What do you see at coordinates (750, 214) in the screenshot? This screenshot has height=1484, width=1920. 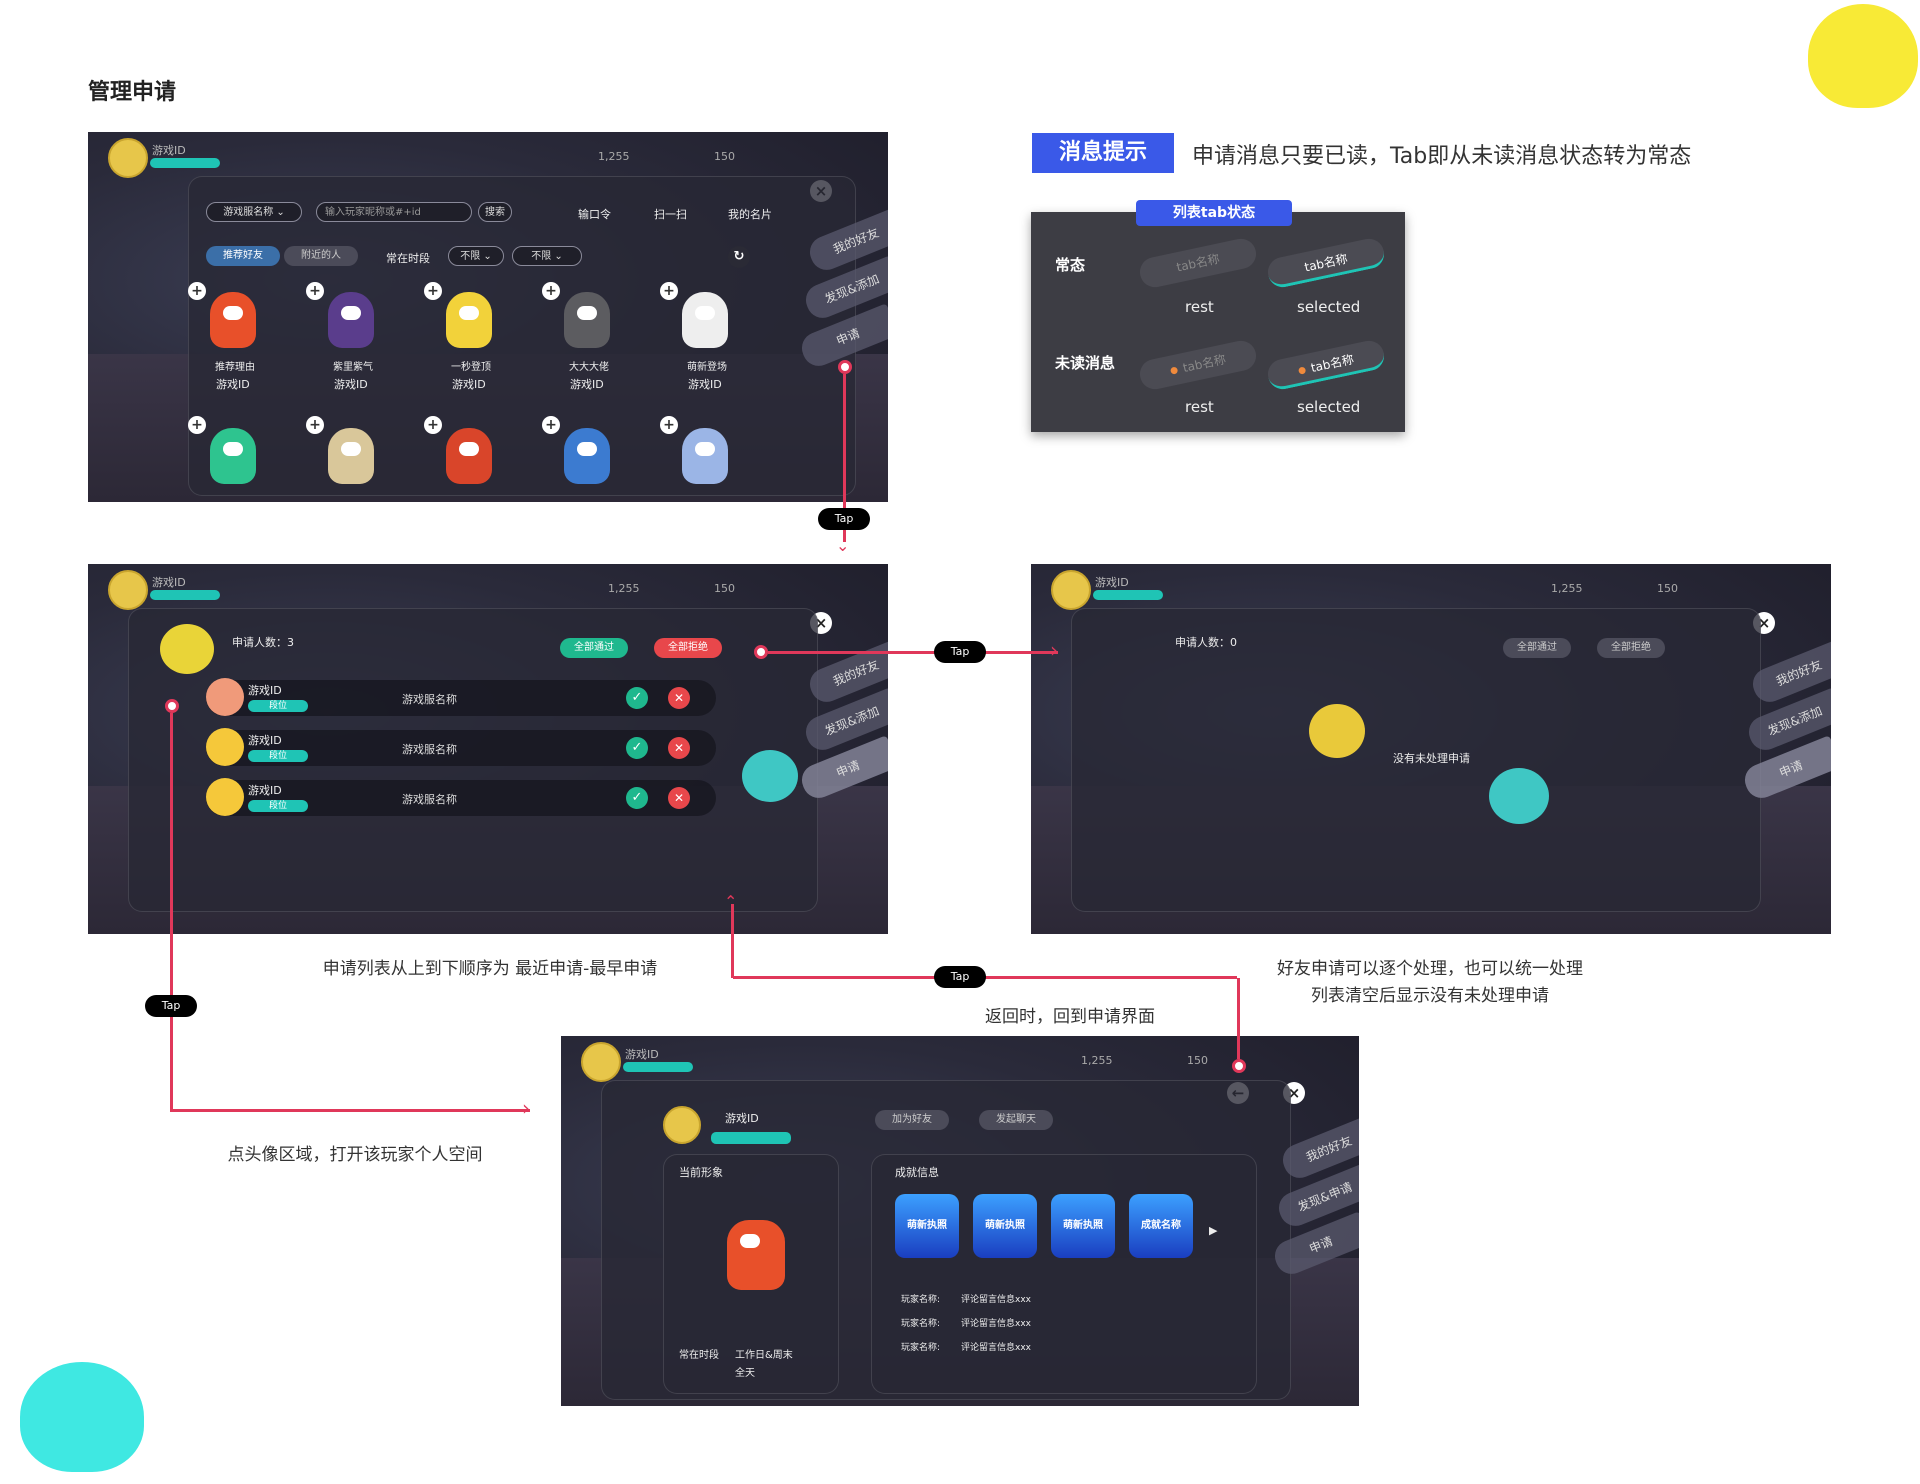 I see `my-card-button: 我的名片` at bounding box center [750, 214].